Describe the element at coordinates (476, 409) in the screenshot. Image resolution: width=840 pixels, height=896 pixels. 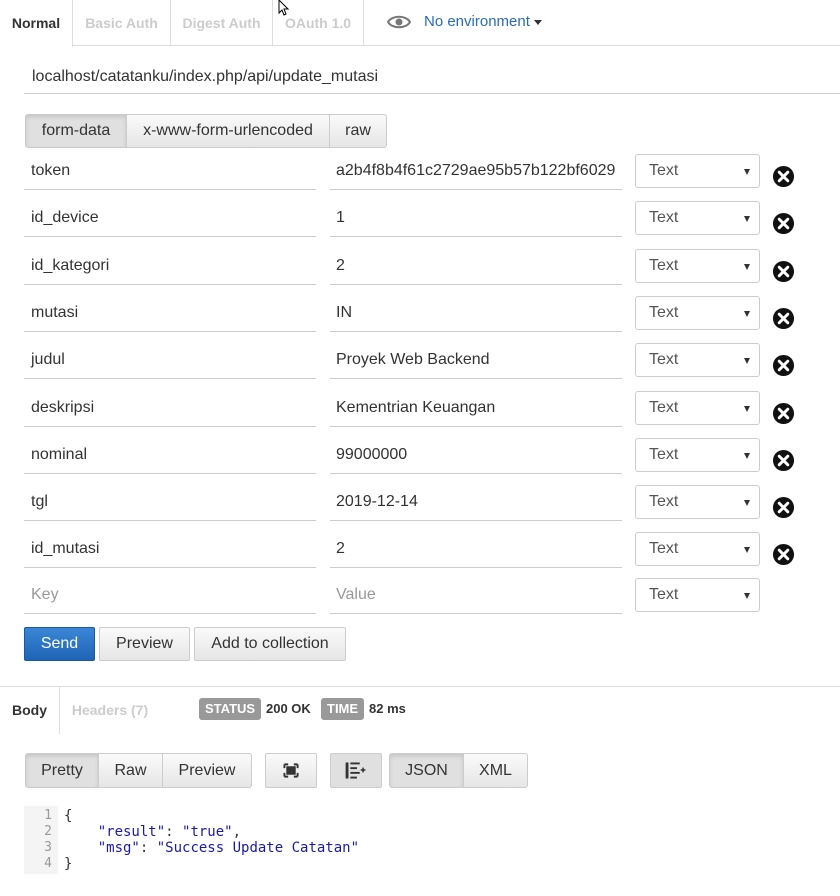
I see `value-input: Kementrian Keuangan` at that location.